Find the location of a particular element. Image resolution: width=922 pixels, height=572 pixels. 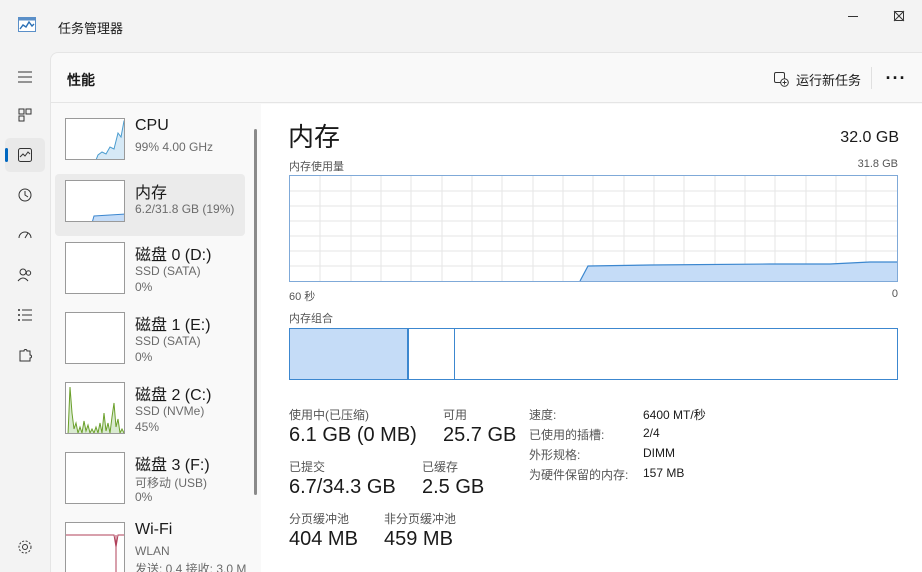

detail-title: 内存 is located at coordinates (314, 137).